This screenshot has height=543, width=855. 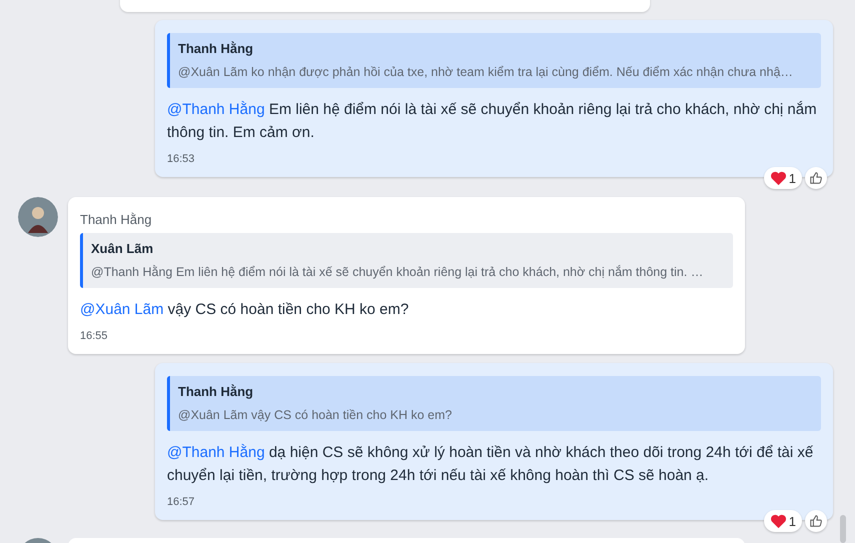 What do you see at coordinates (181, 502) in the screenshot?
I see `message-time: 16:57` at bounding box center [181, 502].